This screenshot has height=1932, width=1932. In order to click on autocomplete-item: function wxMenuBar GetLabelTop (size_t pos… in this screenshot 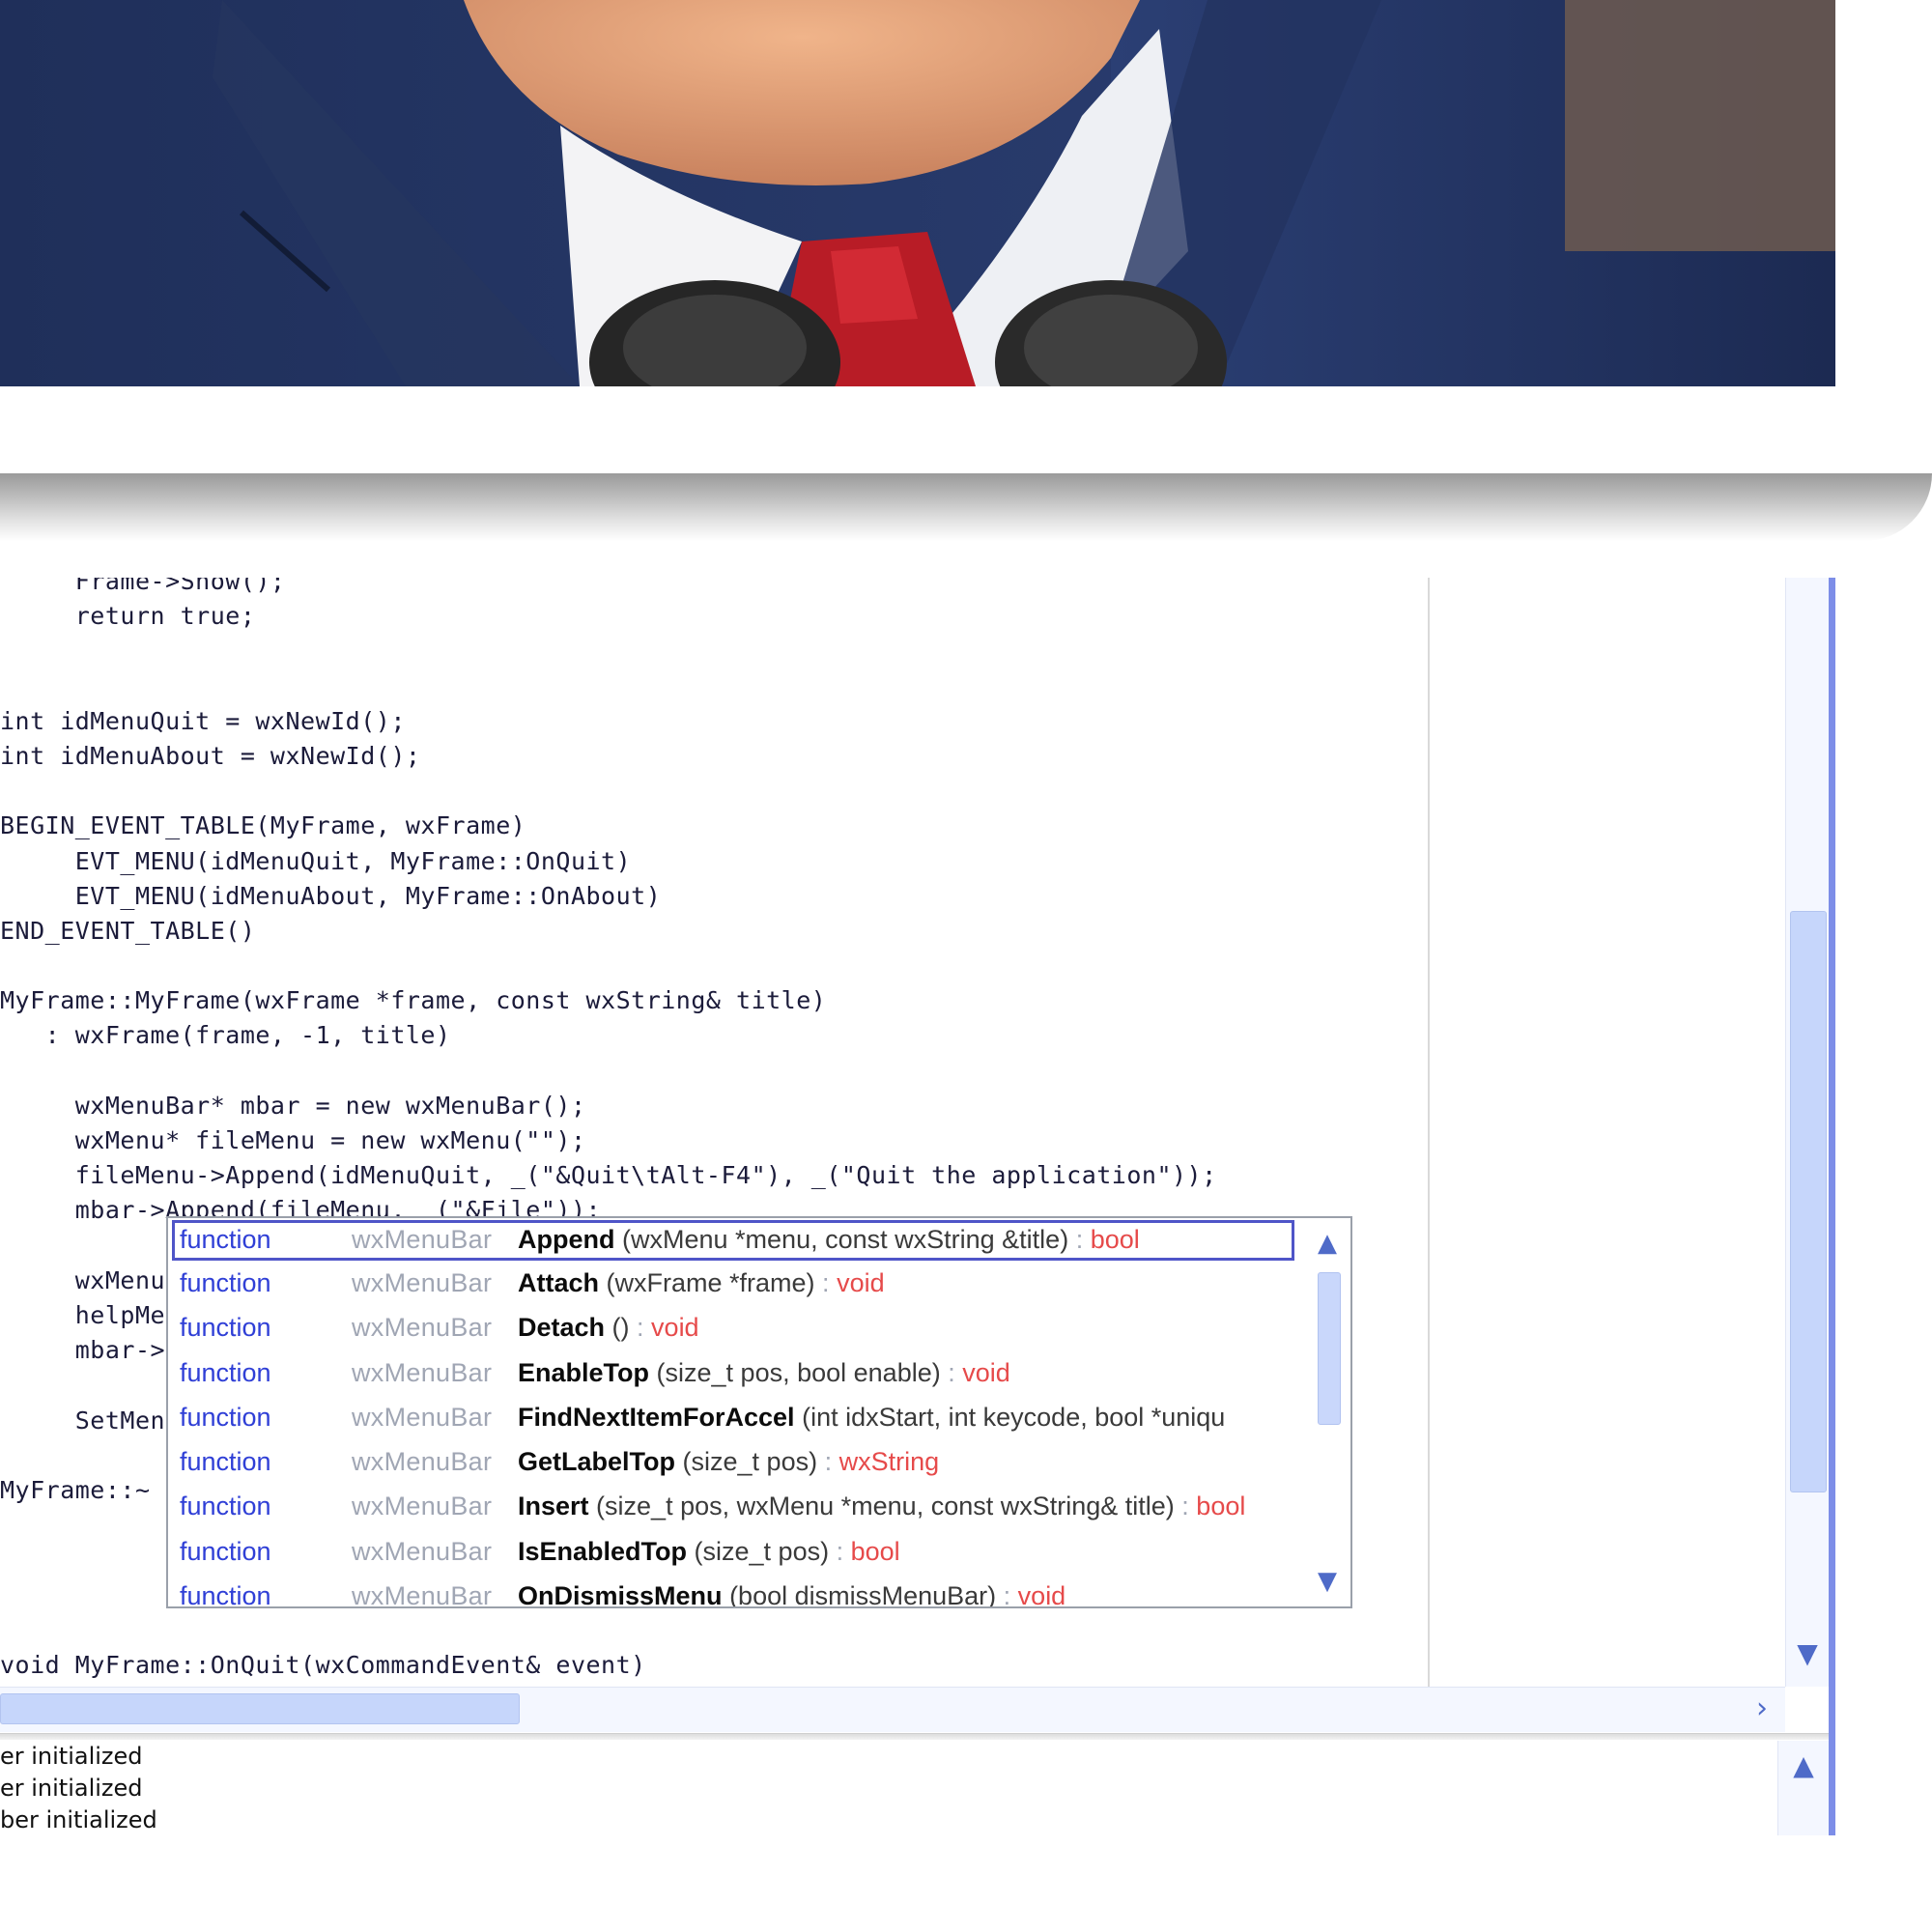, I will do `click(733, 1461)`.